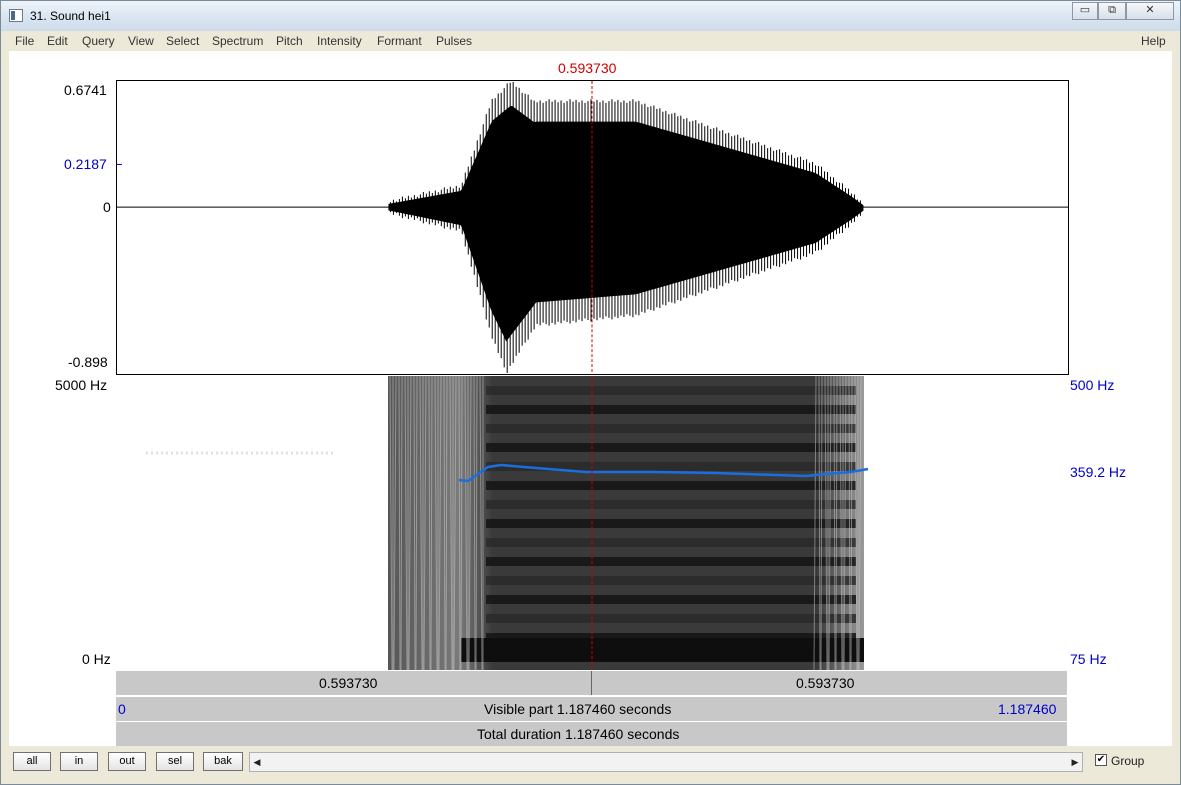 The image size is (1181, 785). I want to click on visible-part-label: Visible part 1.187460 seconds, so click(578, 709).